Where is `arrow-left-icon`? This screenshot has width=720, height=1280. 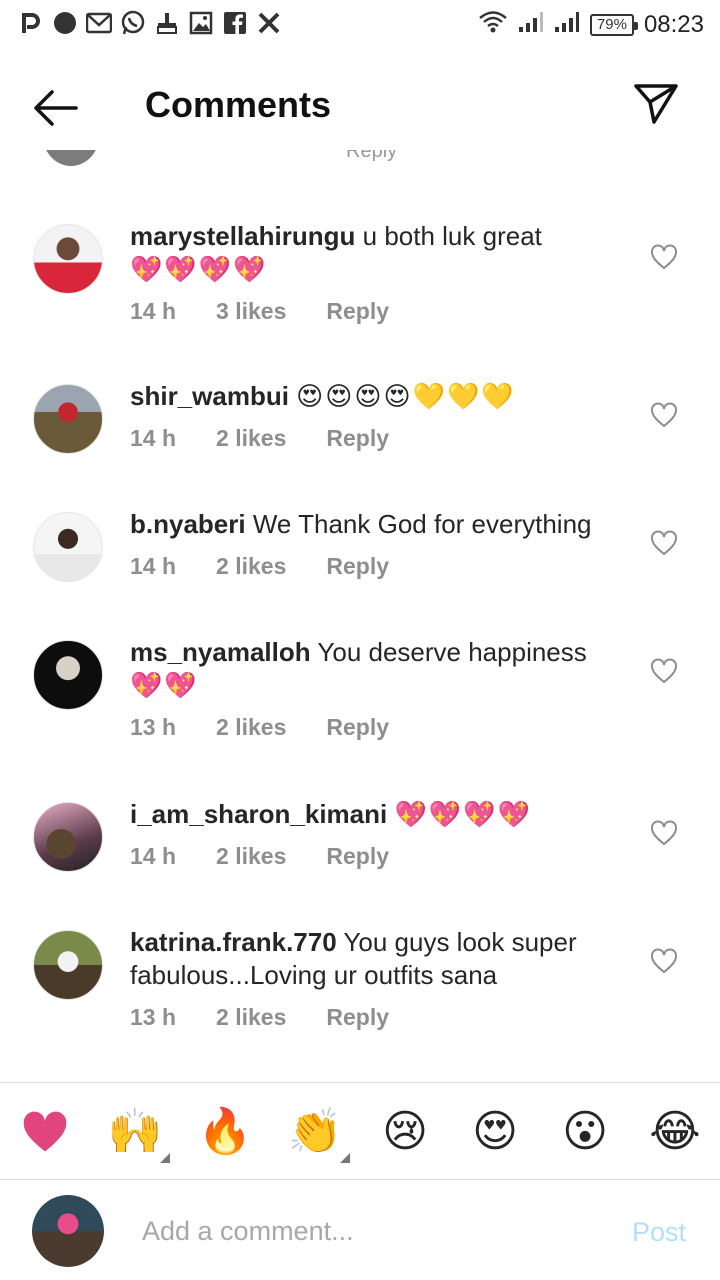
arrow-left-icon is located at coordinates (56, 108).